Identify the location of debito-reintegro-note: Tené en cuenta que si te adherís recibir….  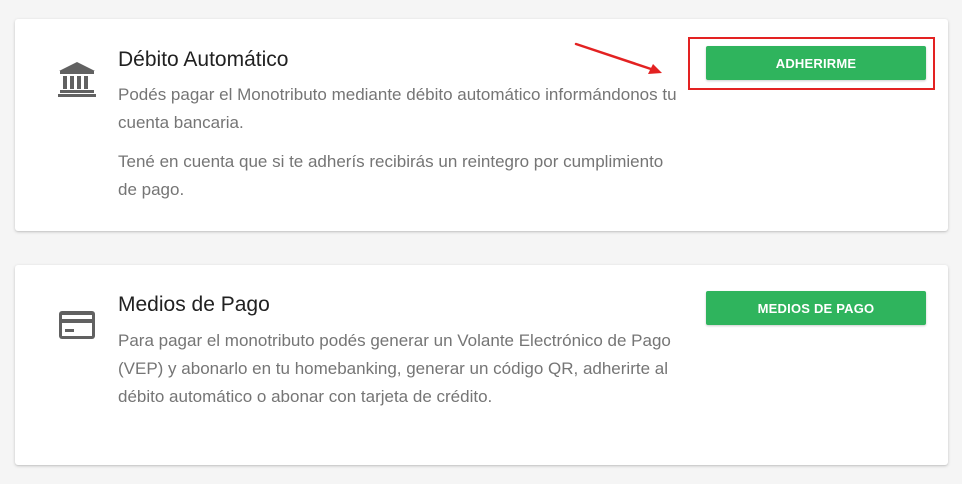
(391, 175).